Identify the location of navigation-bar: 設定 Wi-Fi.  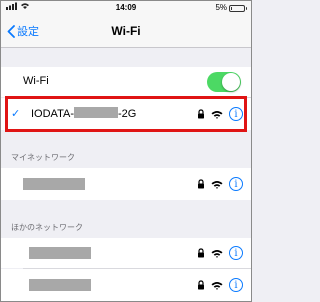
(126, 31).